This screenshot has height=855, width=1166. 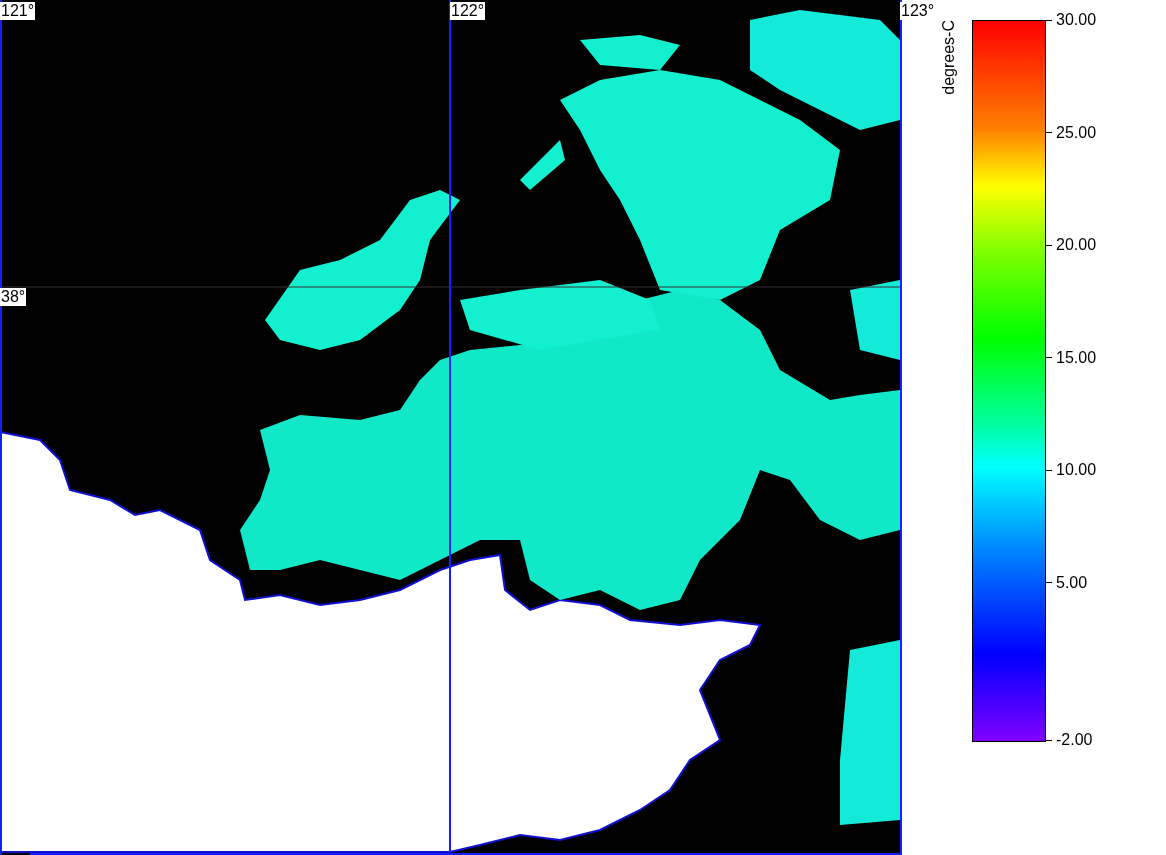 What do you see at coordinates (1076, 245) in the screenshot?
I see `scale-tick-label: 20.00` at bounding box center [1076, 245].